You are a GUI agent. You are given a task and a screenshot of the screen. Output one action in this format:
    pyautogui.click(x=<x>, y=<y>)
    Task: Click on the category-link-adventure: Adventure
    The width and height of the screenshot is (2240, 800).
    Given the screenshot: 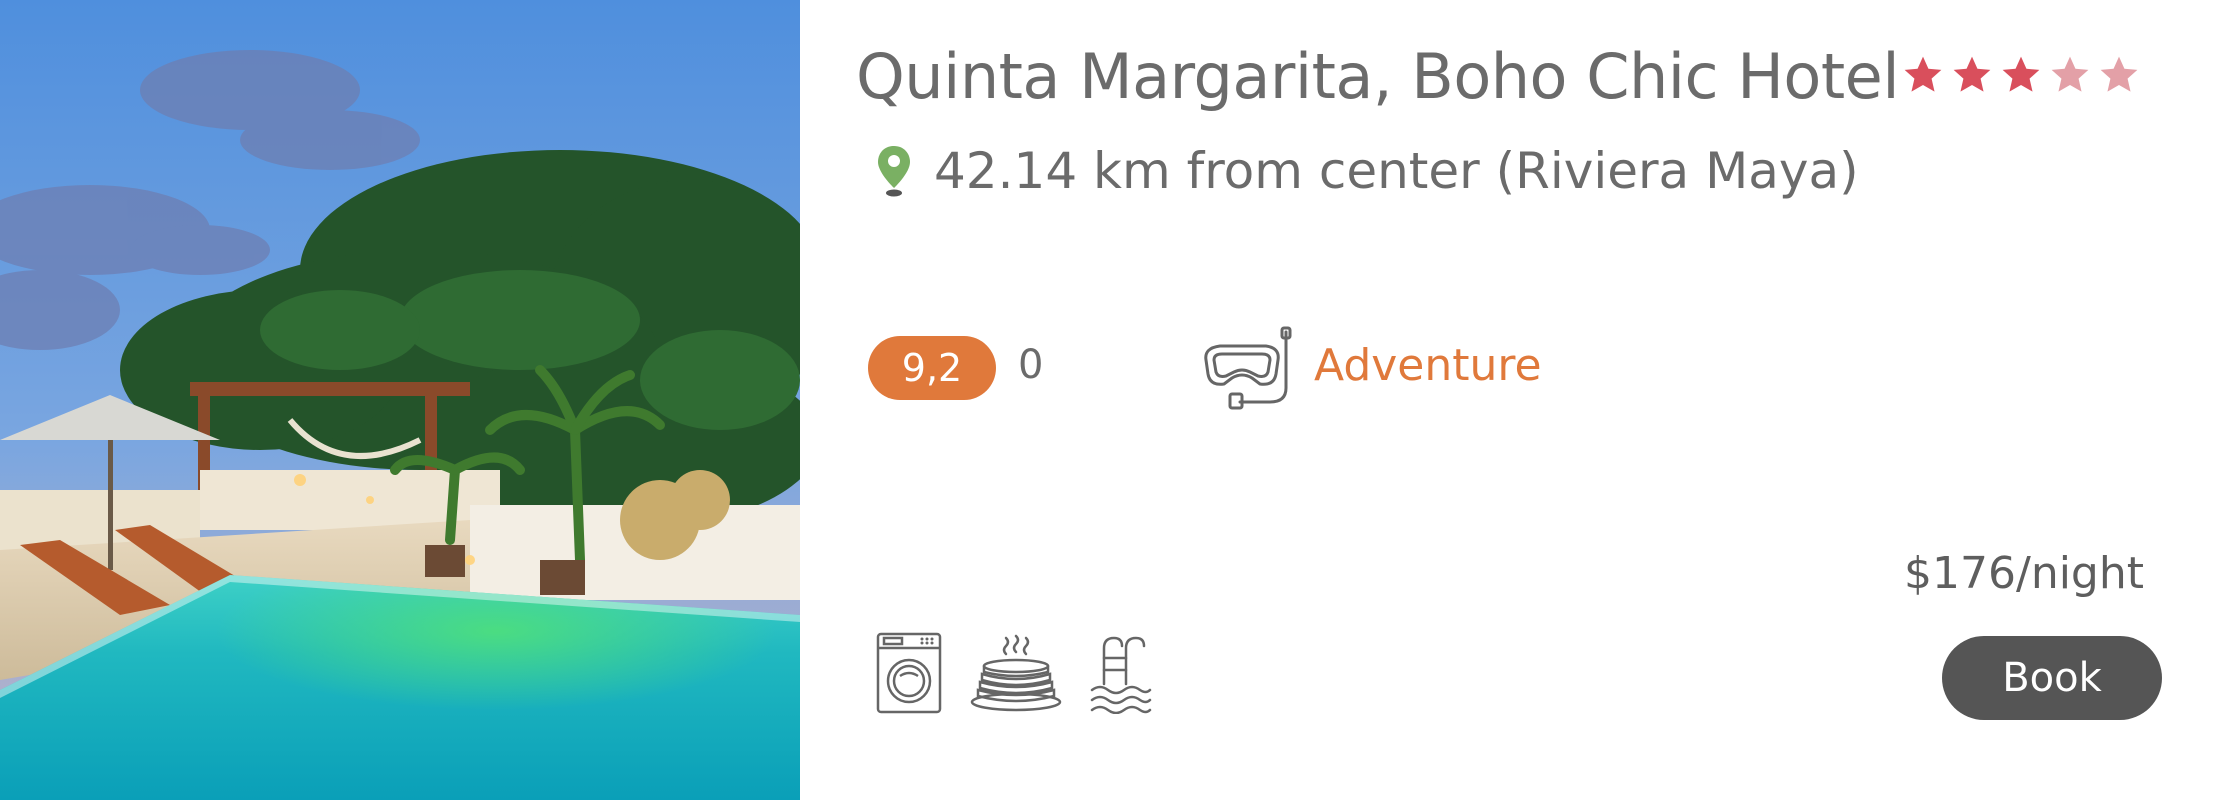 What is the action you would take?
    pyautogui.click(x=1428, y=365)
    